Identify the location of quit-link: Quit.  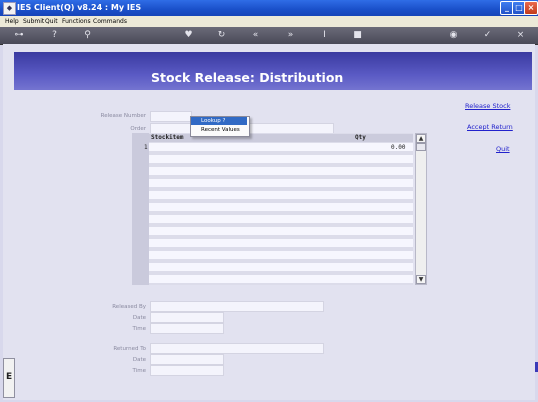
(503, 149).